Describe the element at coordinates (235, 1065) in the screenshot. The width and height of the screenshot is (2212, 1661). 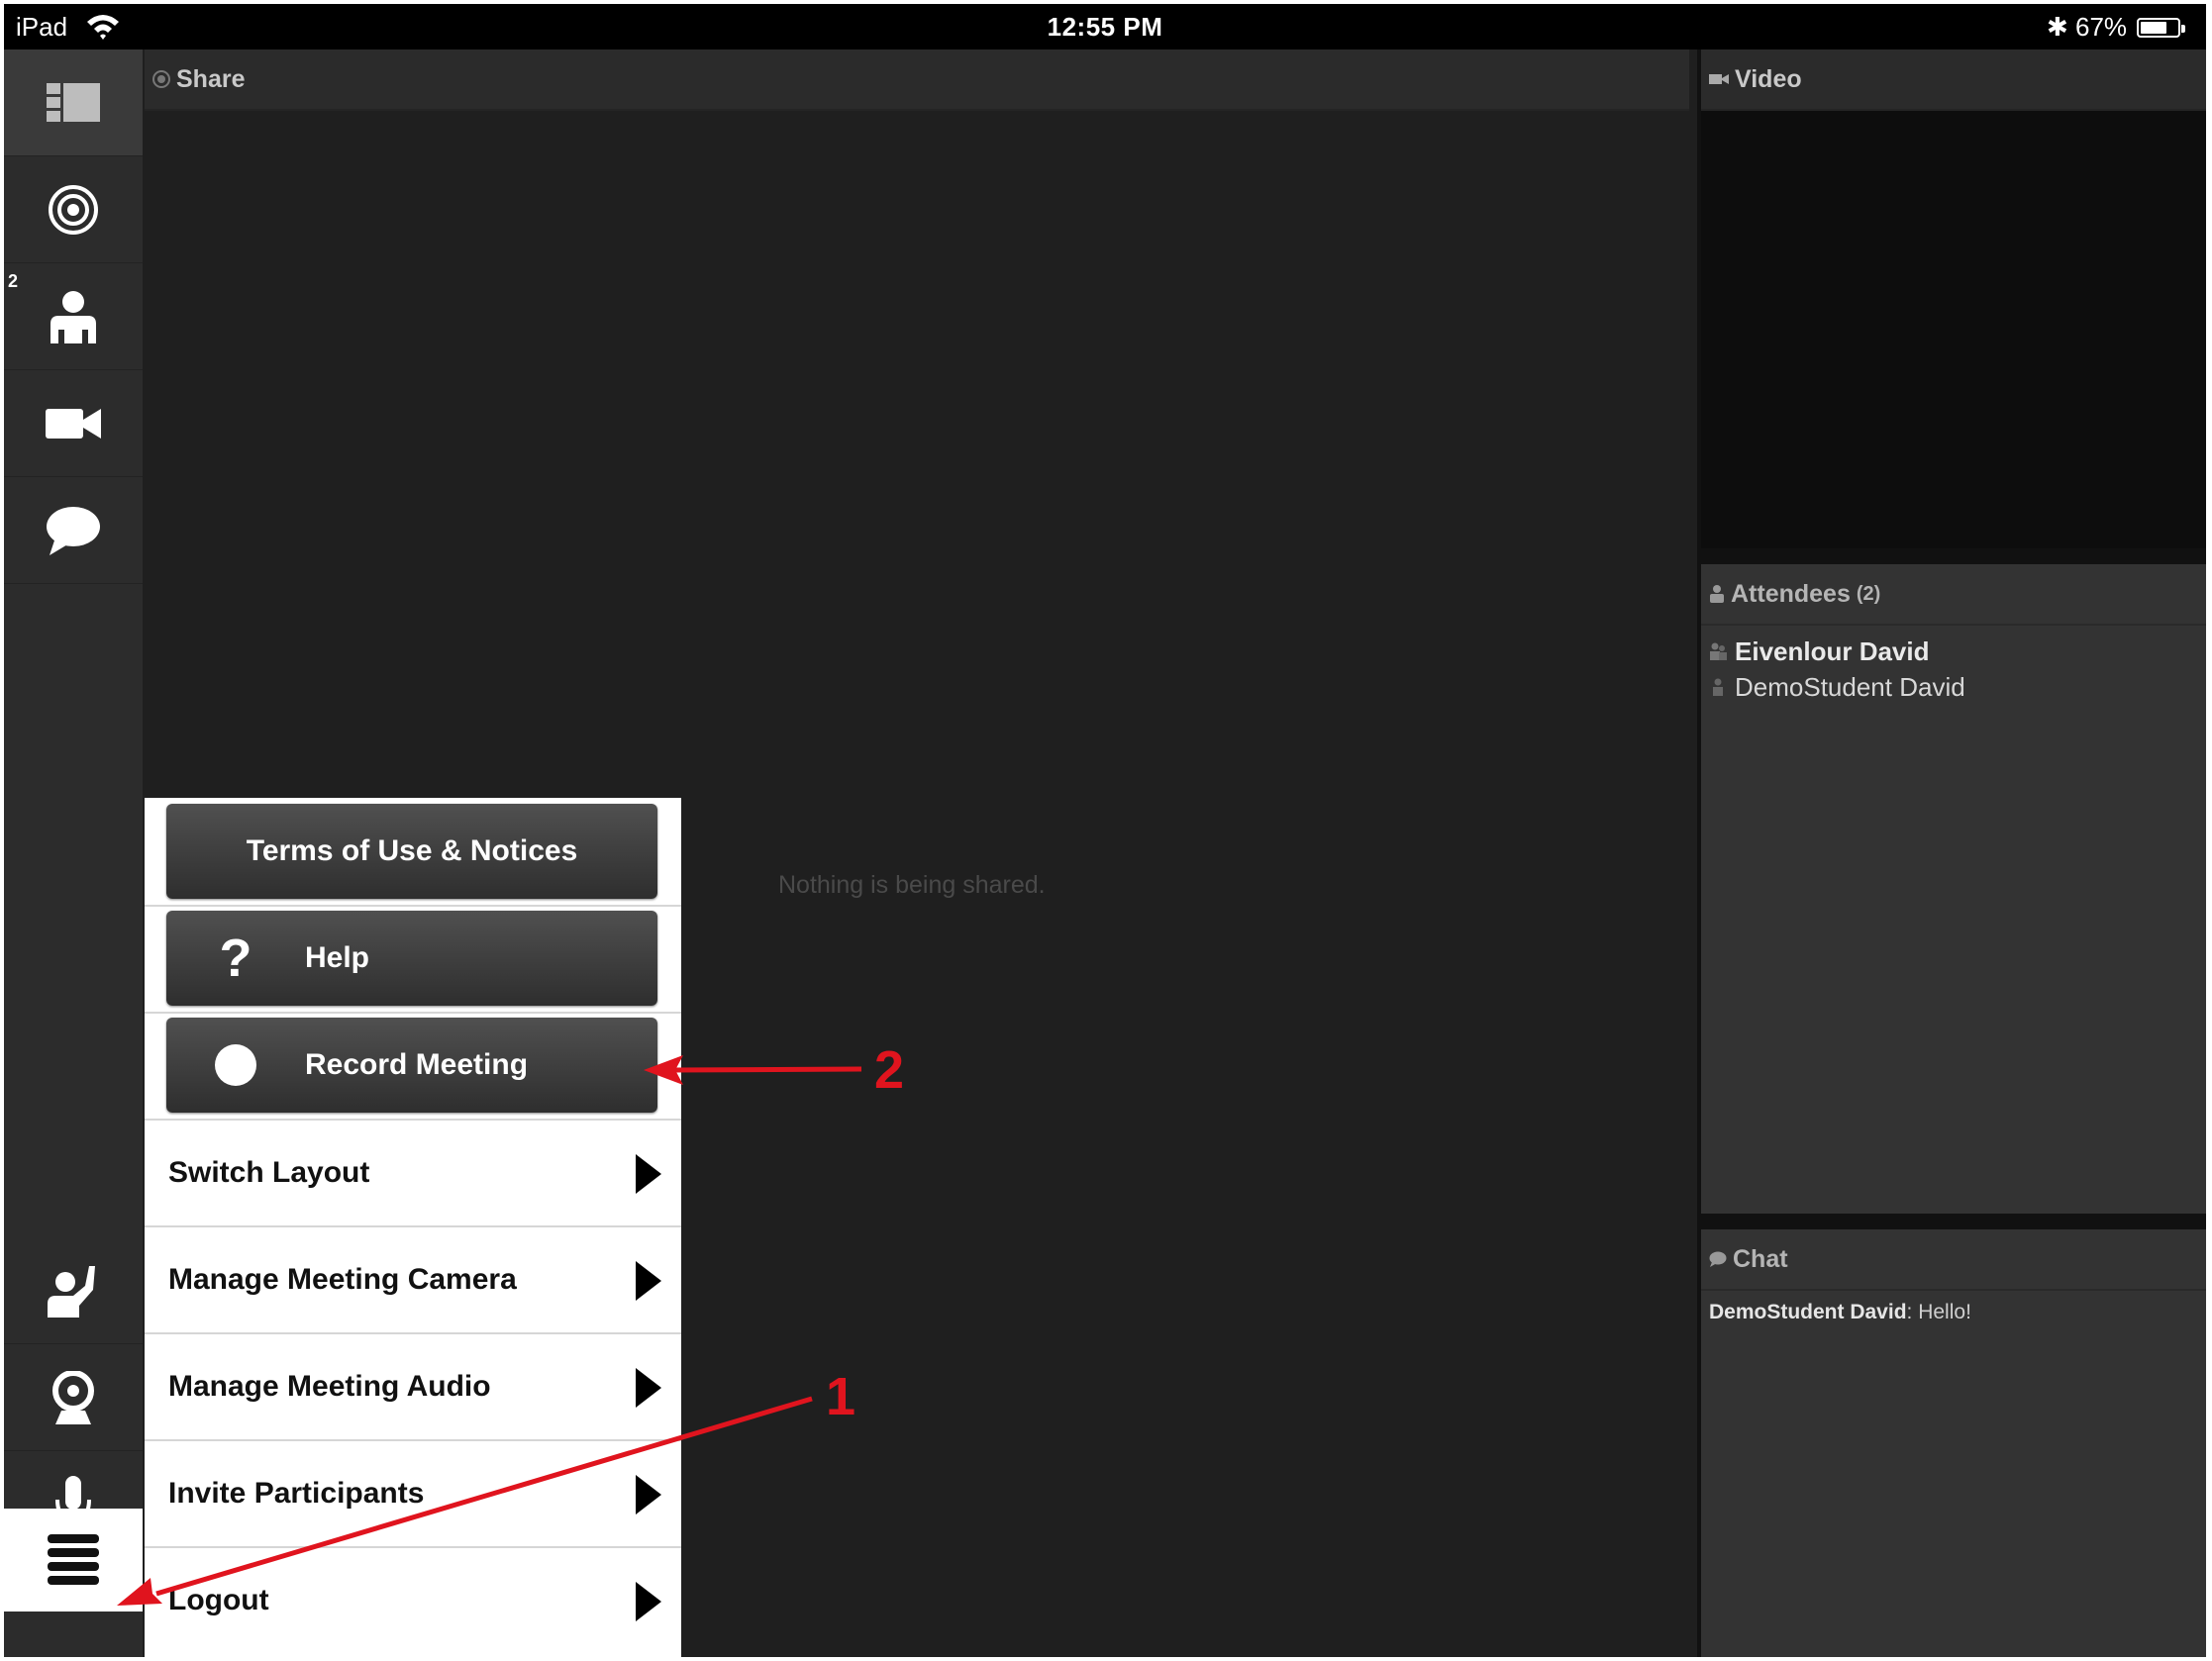
I see `record-icon` at that location.